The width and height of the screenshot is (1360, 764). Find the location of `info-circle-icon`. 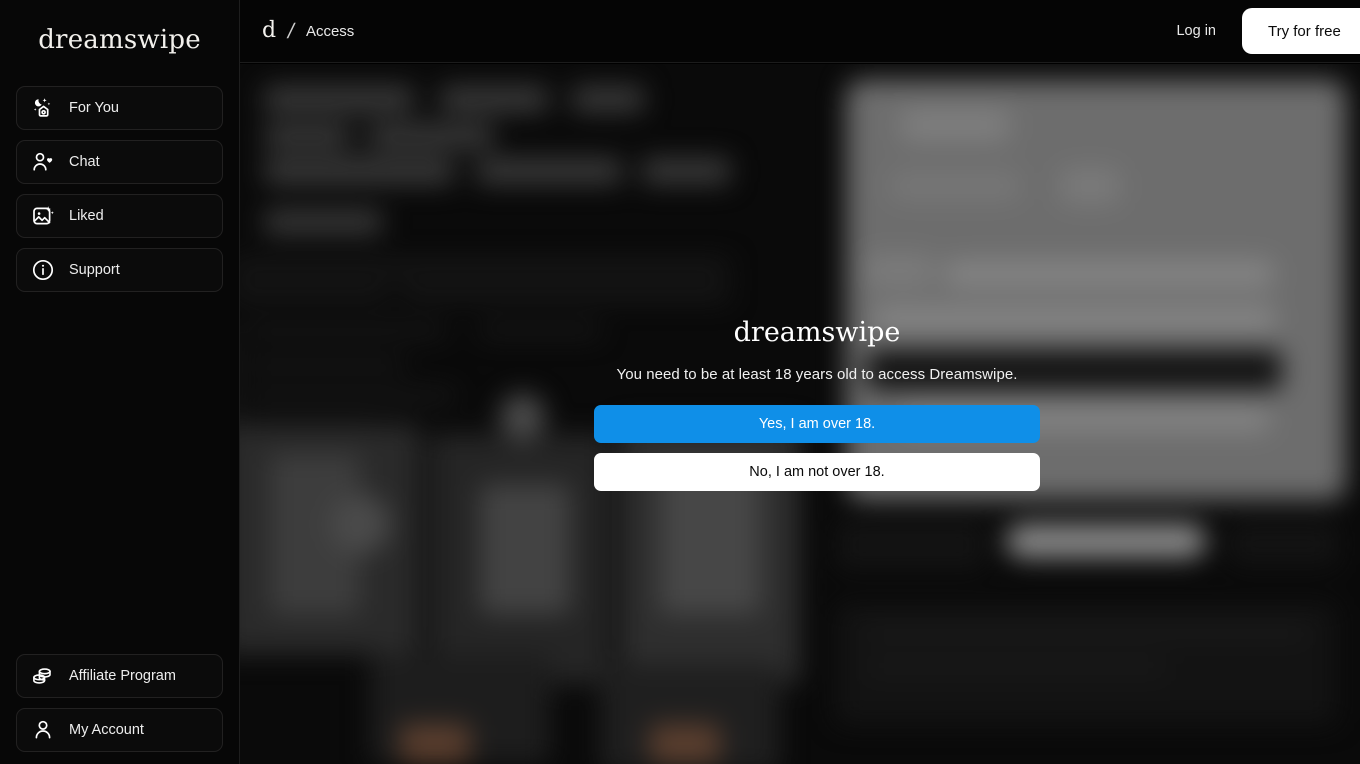

info-circle-icon is located at coordinates (43, 270).